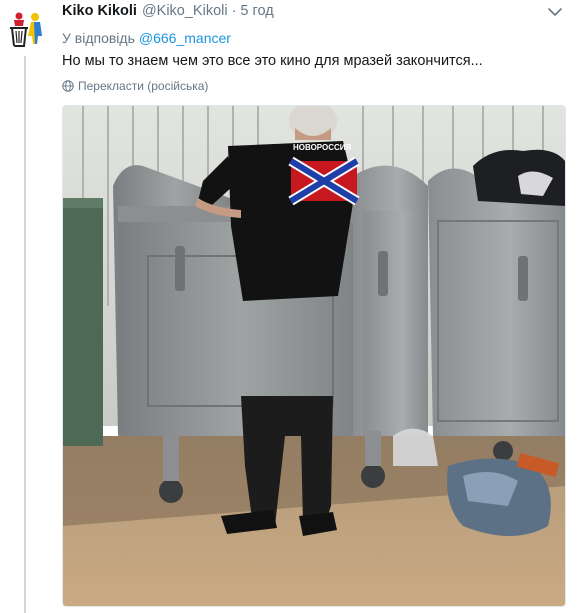 The width and height of the screenshot is (577, 613). What do you see at coordinates (98, 38) in the screenshot?
I see `reply-prefix: У відповідь` at bounding box center [98, 38].